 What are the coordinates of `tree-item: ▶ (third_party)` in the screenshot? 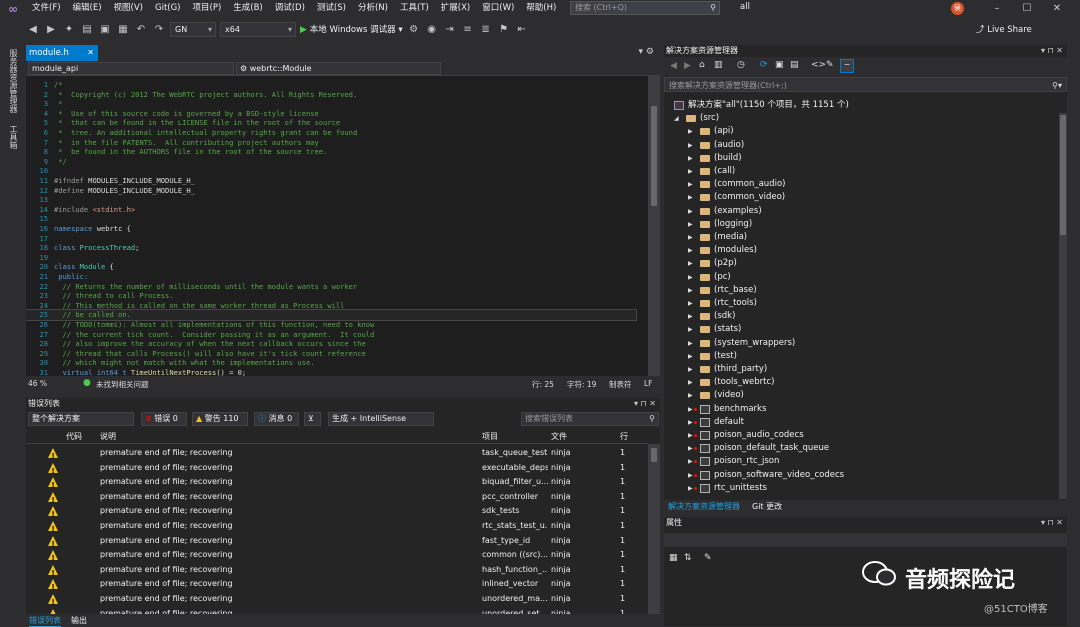 It's located at (861, 369).